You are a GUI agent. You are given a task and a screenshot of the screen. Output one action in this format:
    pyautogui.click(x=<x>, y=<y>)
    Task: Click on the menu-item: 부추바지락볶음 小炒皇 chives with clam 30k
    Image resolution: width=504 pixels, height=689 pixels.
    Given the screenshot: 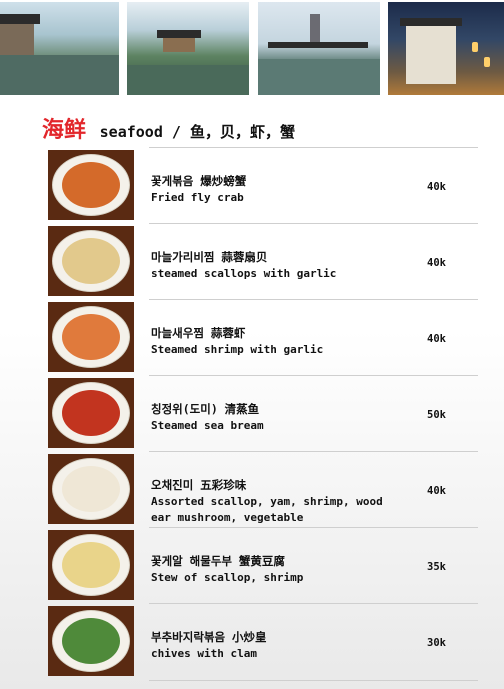 What is the action you would take?
    pyautogui.click(x=262, y=640)
    